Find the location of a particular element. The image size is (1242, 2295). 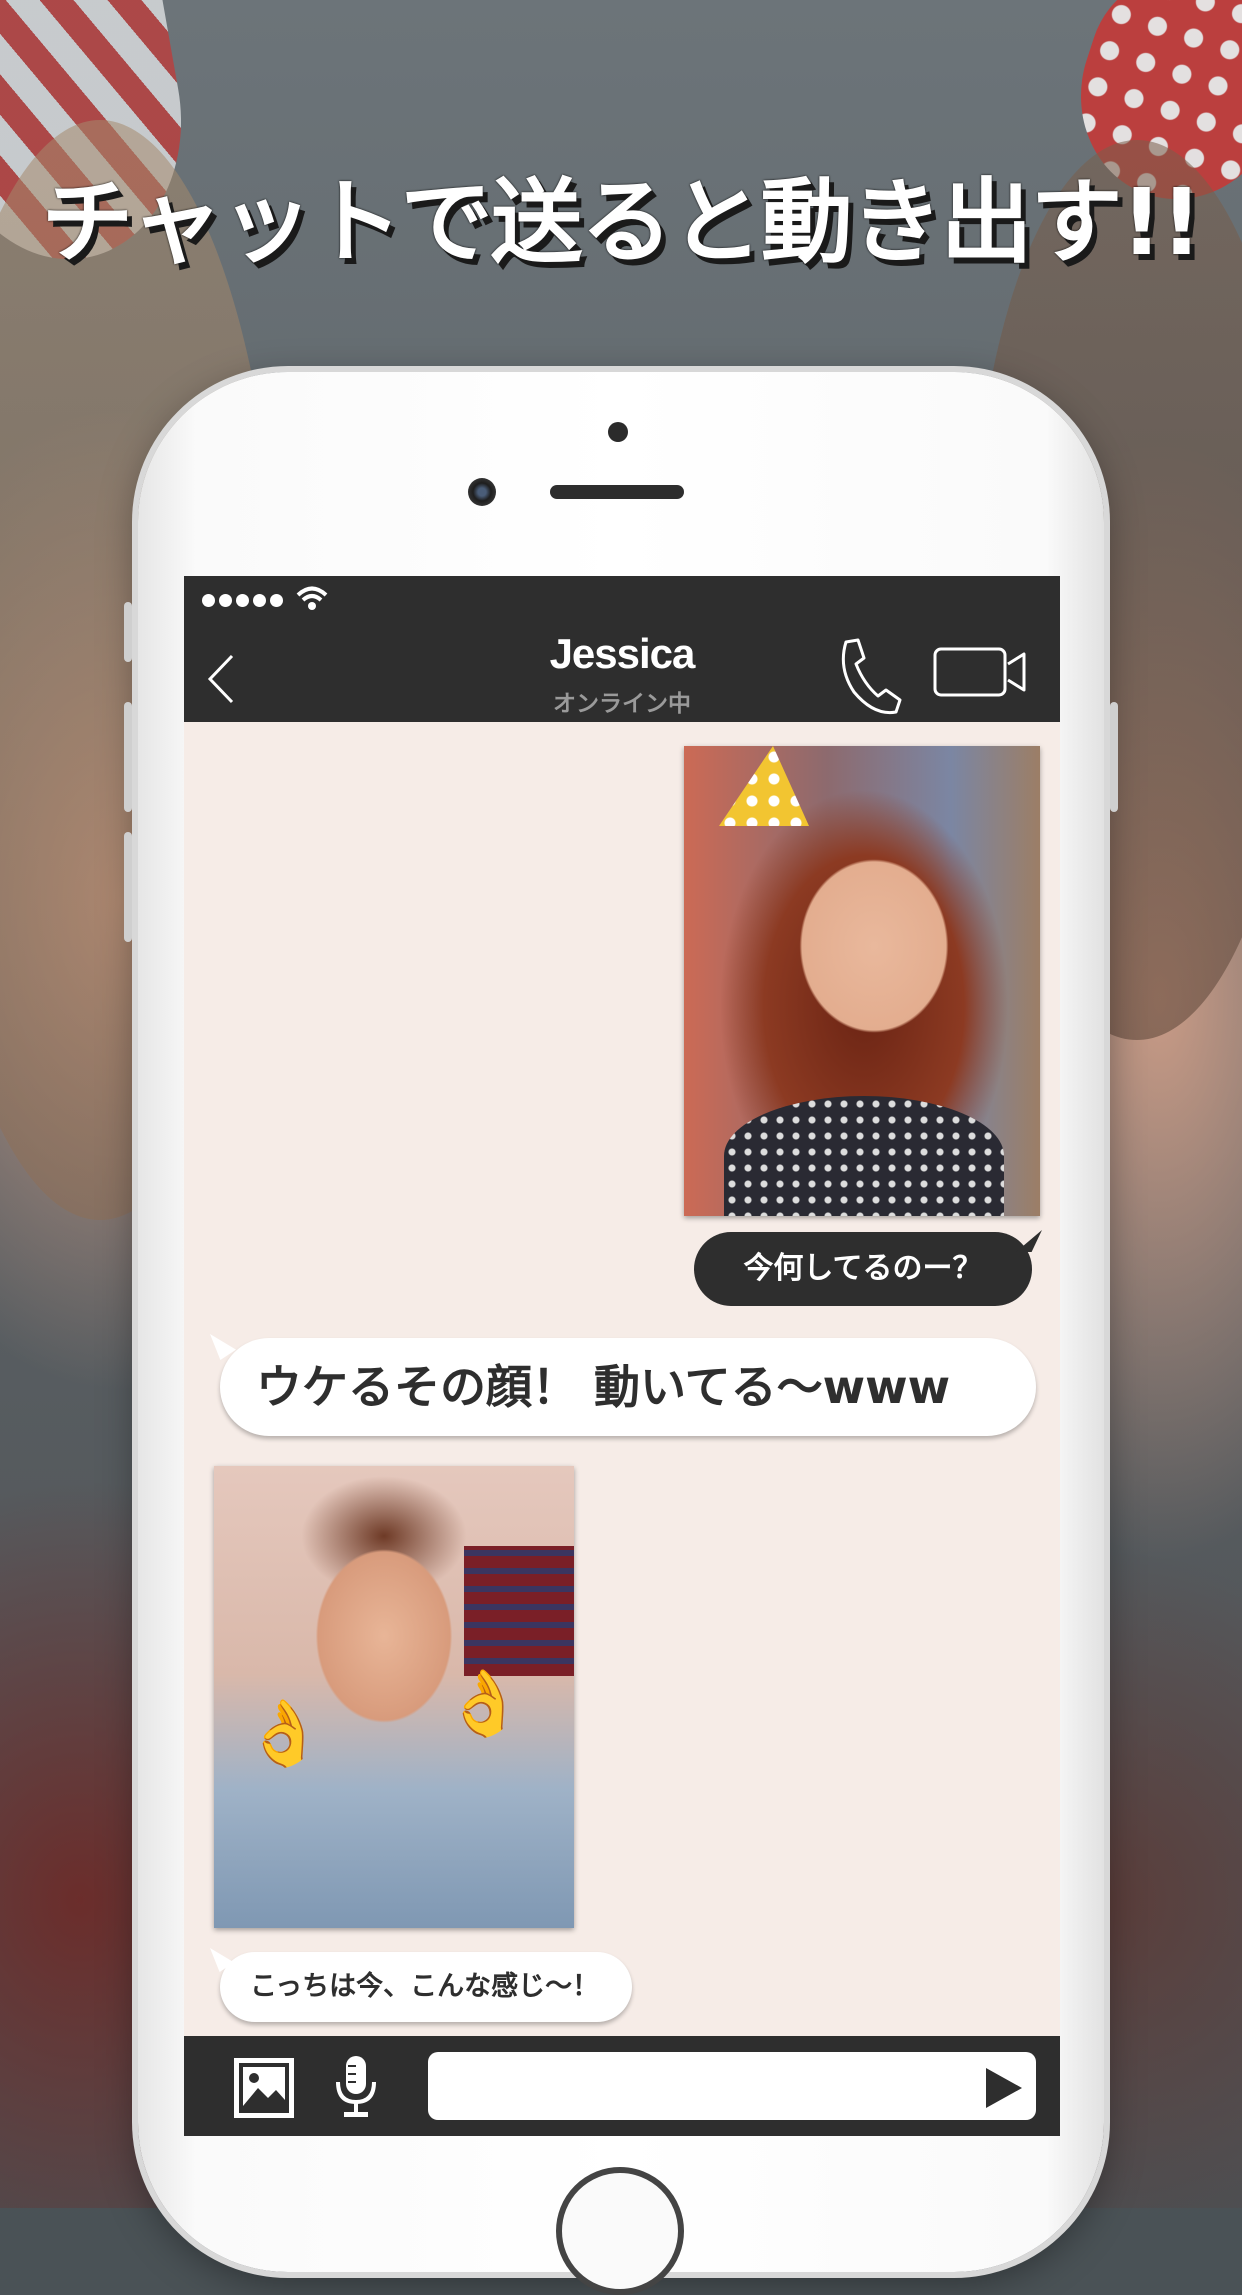

phone-icon is located at coordinates (869, 676).